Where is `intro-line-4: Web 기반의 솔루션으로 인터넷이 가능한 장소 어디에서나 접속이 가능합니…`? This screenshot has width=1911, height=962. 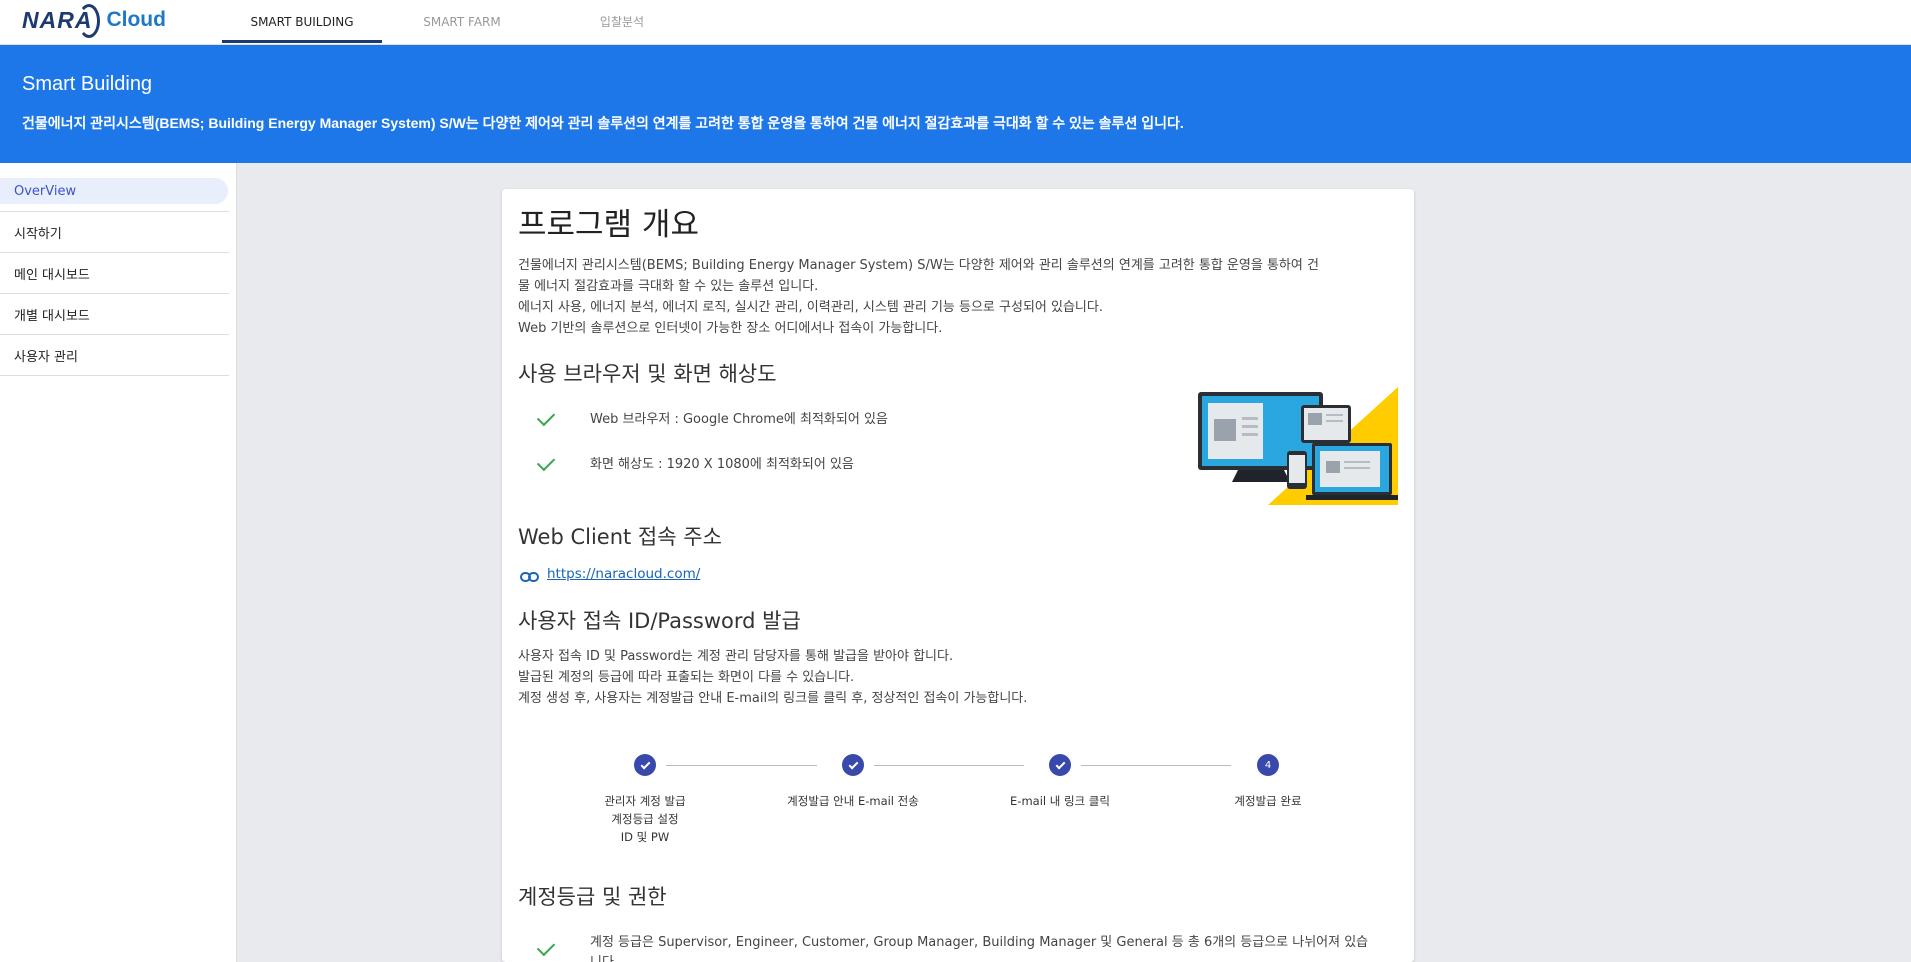
intro-line-4: Web 기반의 솔루션으로 인터넷이 가능한 장소 어디에서나 접속이 가능합니… is located at coordinates (730, 328).